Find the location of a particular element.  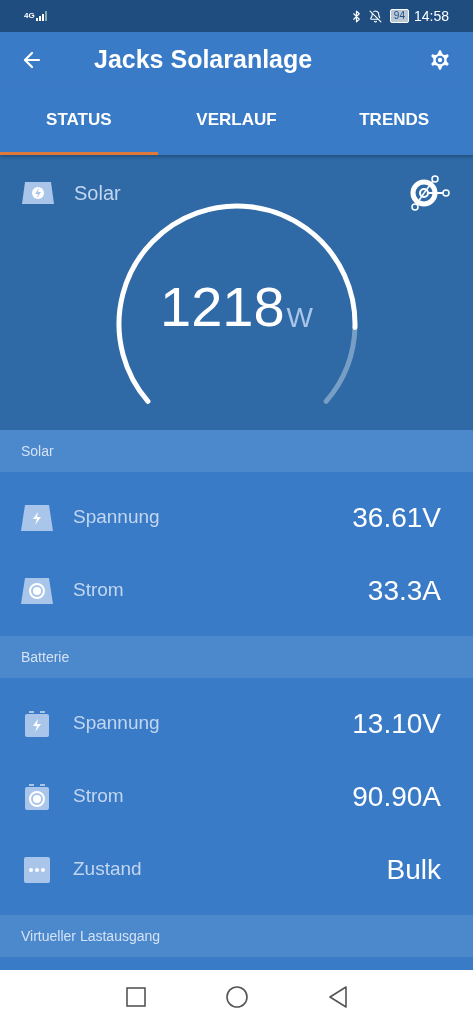

row-value: 90.90A is located at coordinates (396, 796).